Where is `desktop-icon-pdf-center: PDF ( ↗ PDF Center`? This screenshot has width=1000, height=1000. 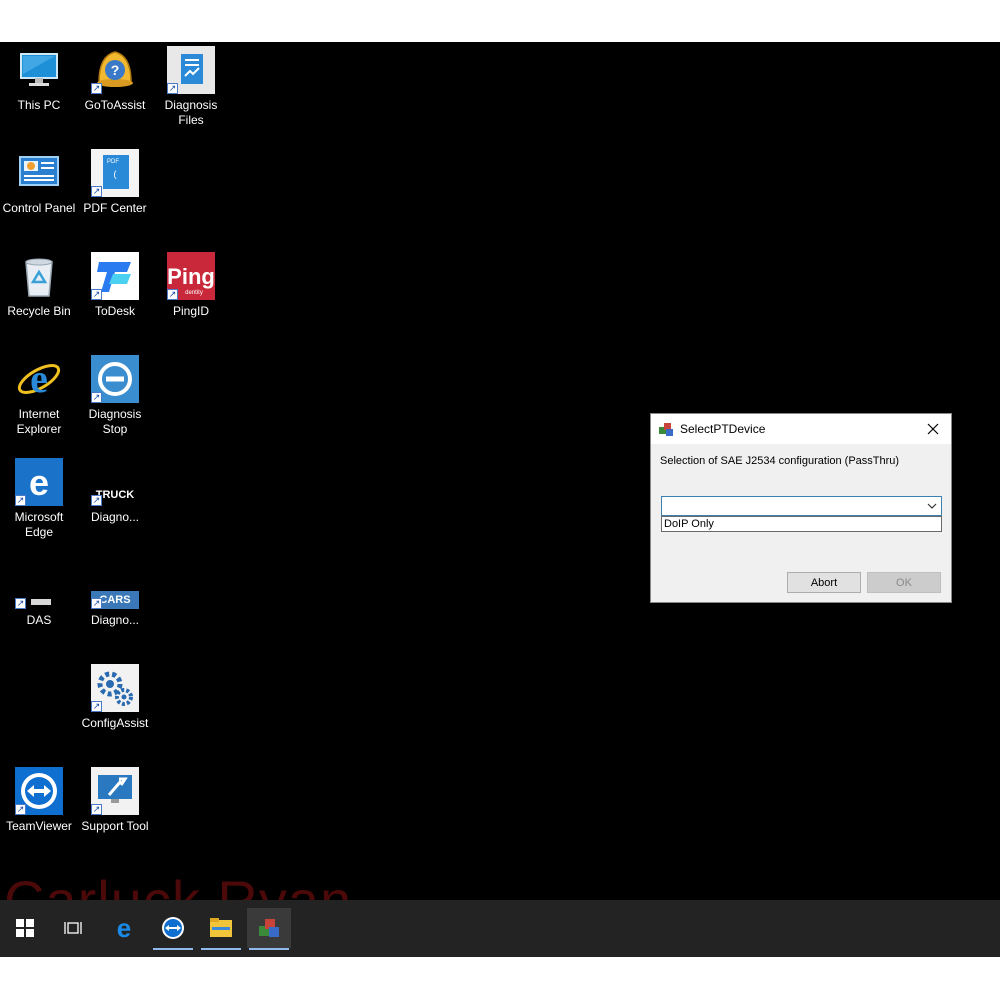
desktop-icon-pdf-center: PDF ( ↗ PDF Center is located at coordinates (115, 182).